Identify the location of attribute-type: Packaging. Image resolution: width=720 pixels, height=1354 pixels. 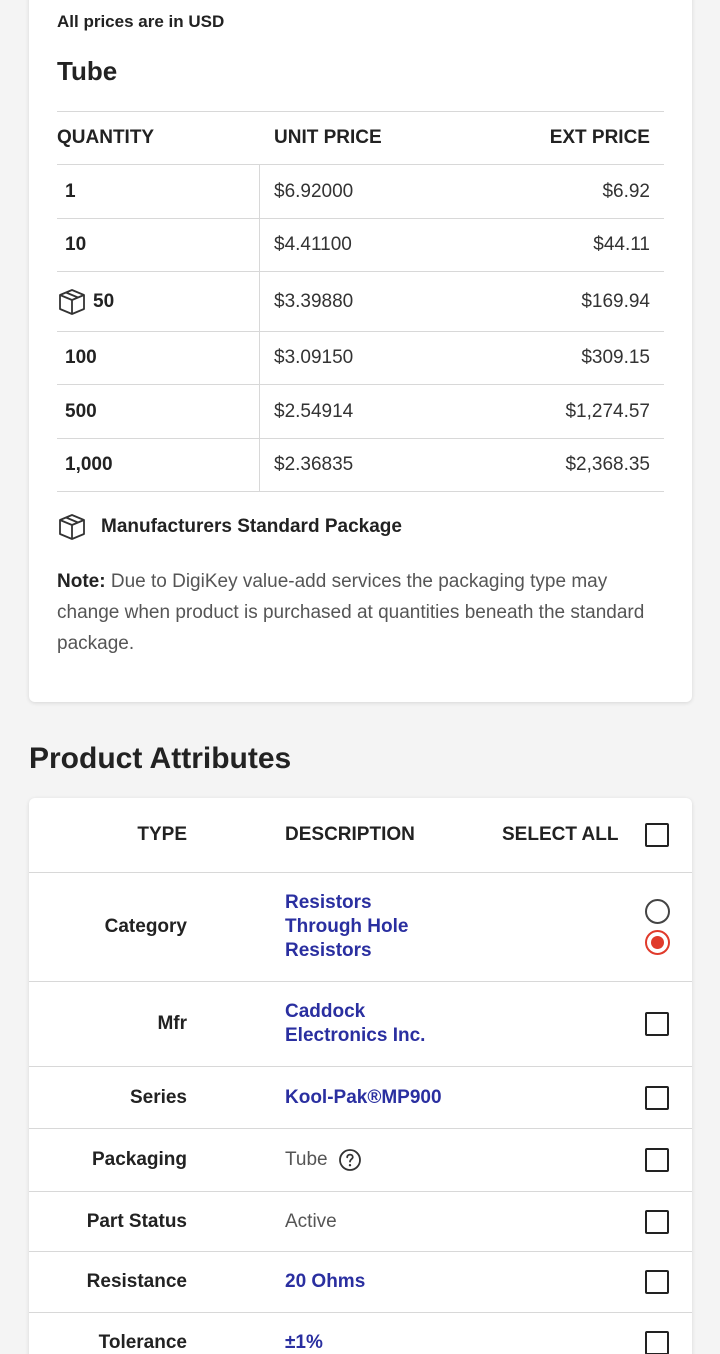
(139, 1159).